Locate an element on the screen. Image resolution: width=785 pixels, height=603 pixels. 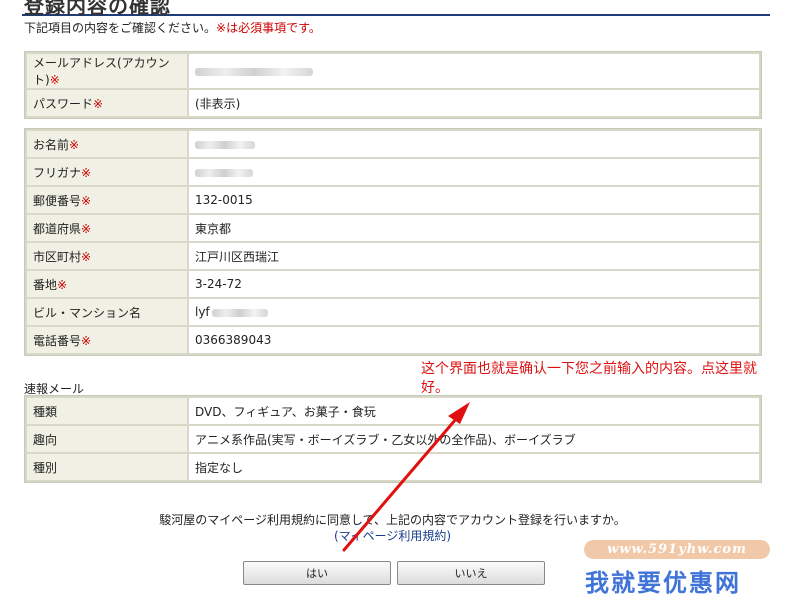
building-label: ビル・マンション名 is located at coordinates (107, 312).